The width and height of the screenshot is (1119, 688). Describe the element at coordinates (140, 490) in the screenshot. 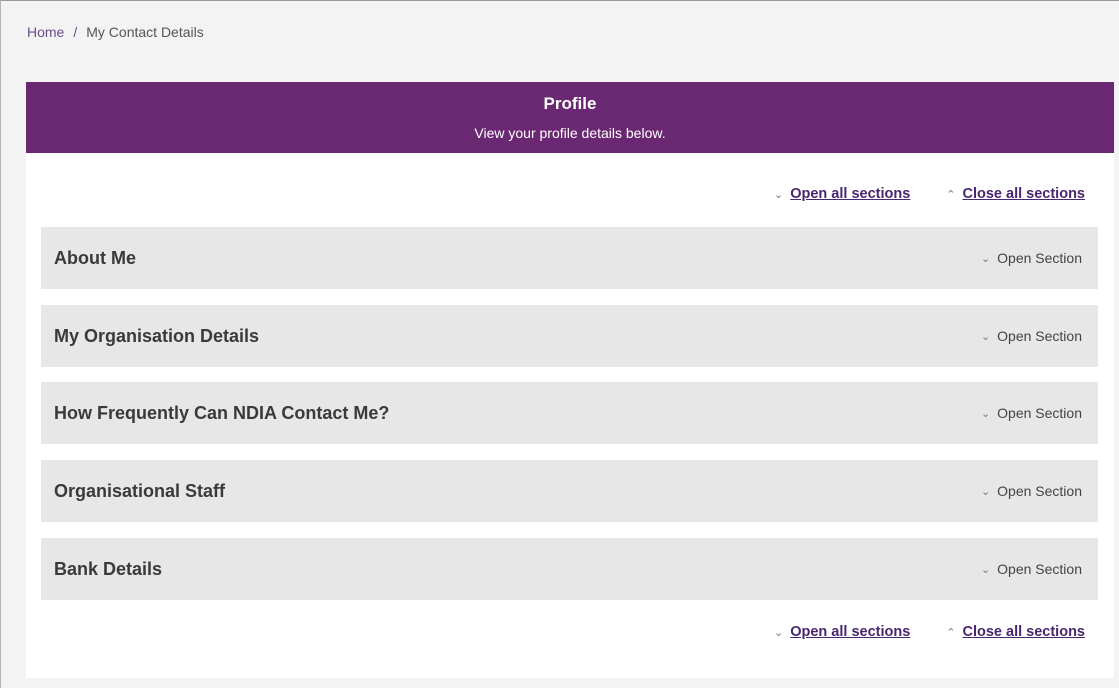

I see `section-title: Organisational Staff` at that location.